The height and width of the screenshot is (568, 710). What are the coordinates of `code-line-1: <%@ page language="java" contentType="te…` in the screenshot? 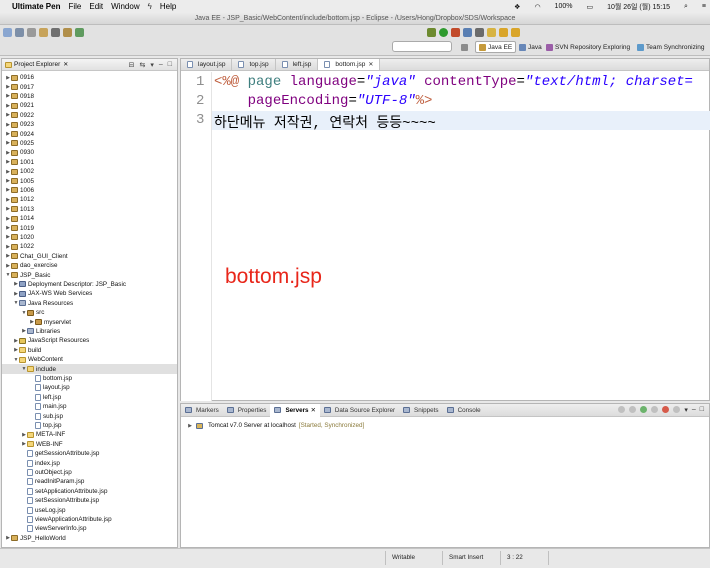 It's located at (461, 82).